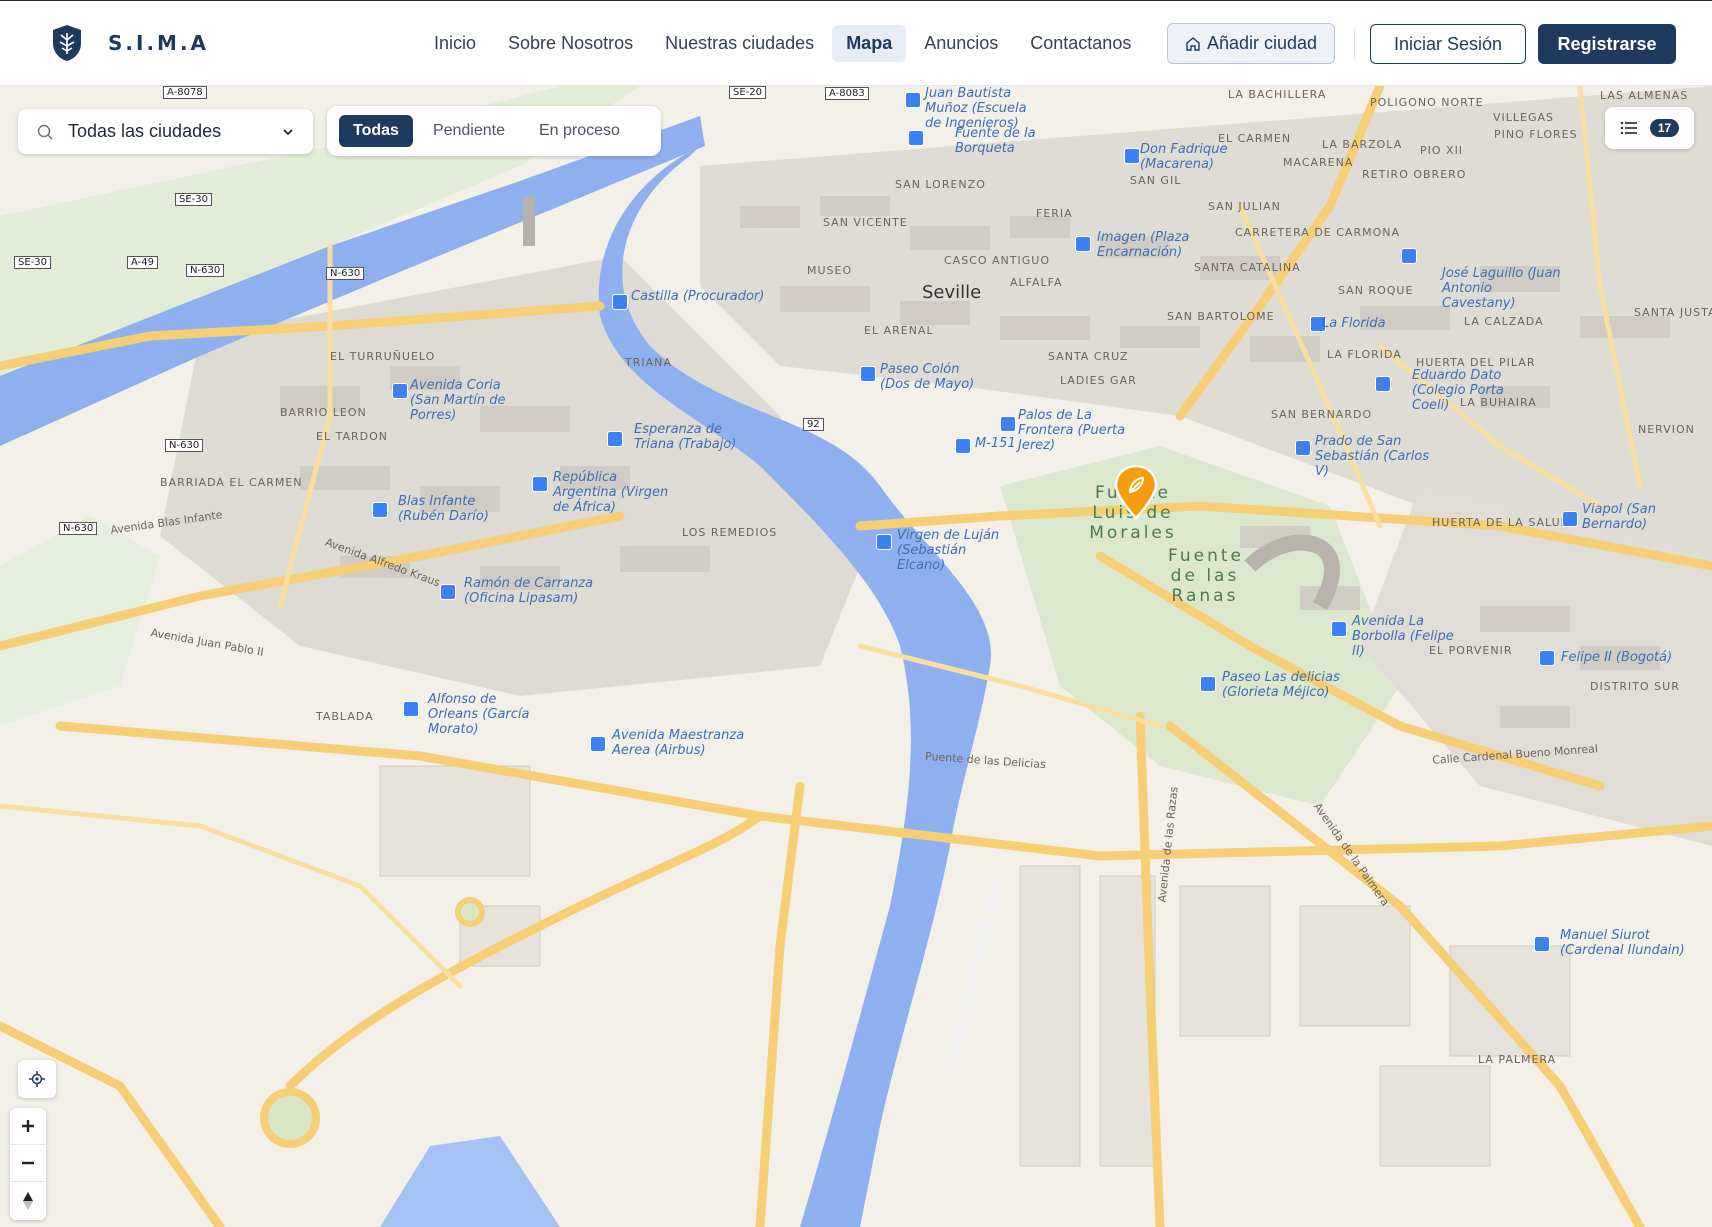 The width and height of the screenshot is (1712, 1227). What do you see at coordinates (961, 43) in the screenshot?
I see `nav-link-anuncios: Anuncios` at bounding box center [961, 43].